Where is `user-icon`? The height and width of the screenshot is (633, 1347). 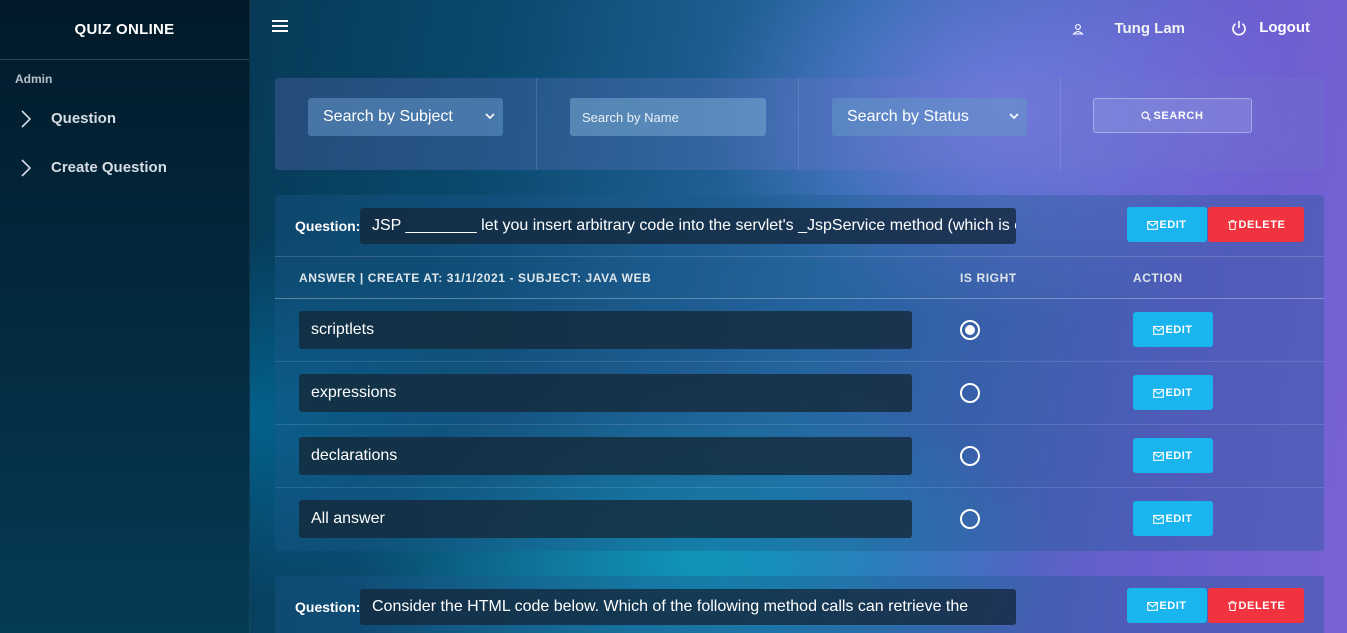 user-icon is located at coordinates (1078, 29).